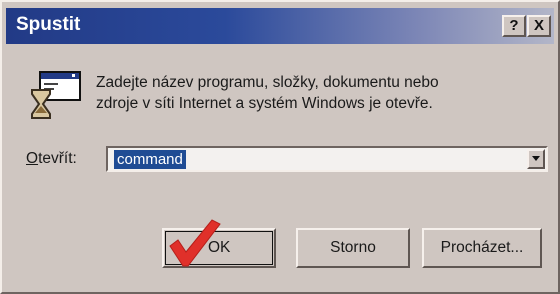  What do you see at coordinates (327, 159) in the screenshot?
I see `open-combobox: command` at bounding box center [327, 159].